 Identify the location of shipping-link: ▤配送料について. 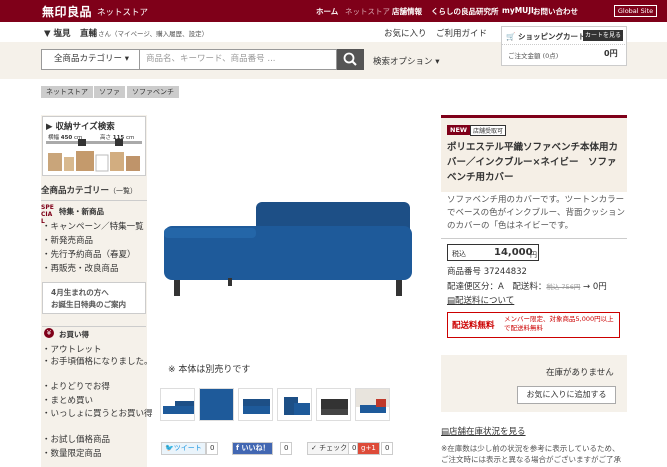
(480, 300).